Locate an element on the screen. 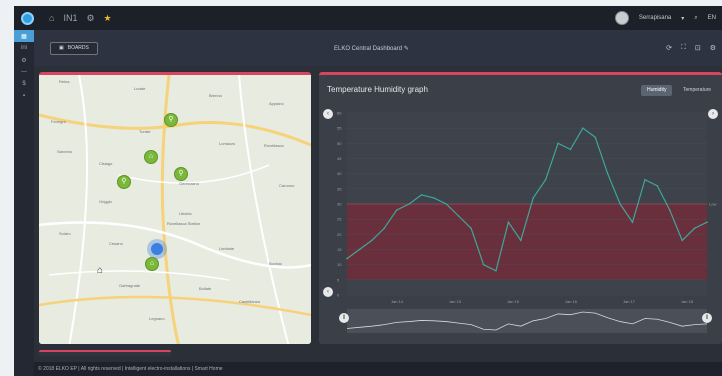 Image resolution: width=722 pixels, height=376 pixels. edit-icon: ✎ is located at coordinates (406, 49).